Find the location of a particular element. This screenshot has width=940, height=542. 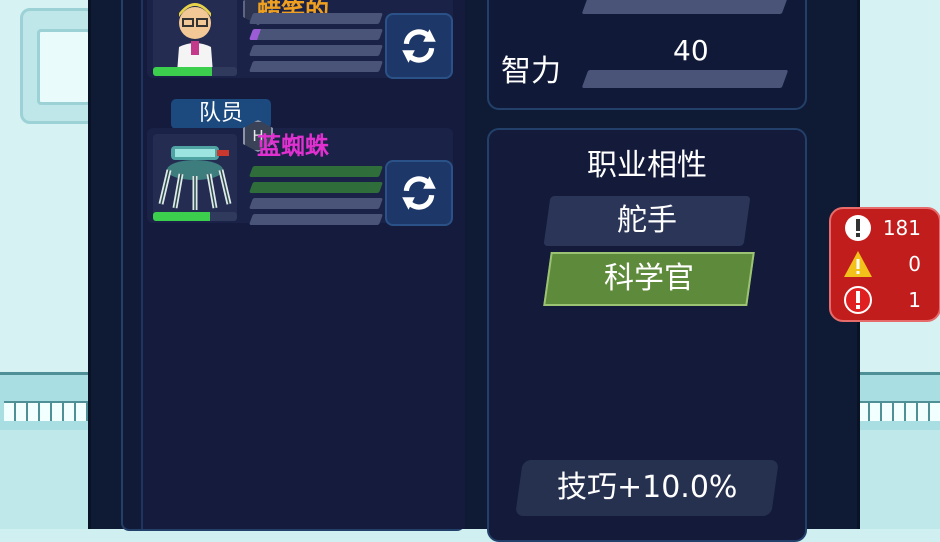

affinity-title: 职业相性 is located at coordinates (647, 165).